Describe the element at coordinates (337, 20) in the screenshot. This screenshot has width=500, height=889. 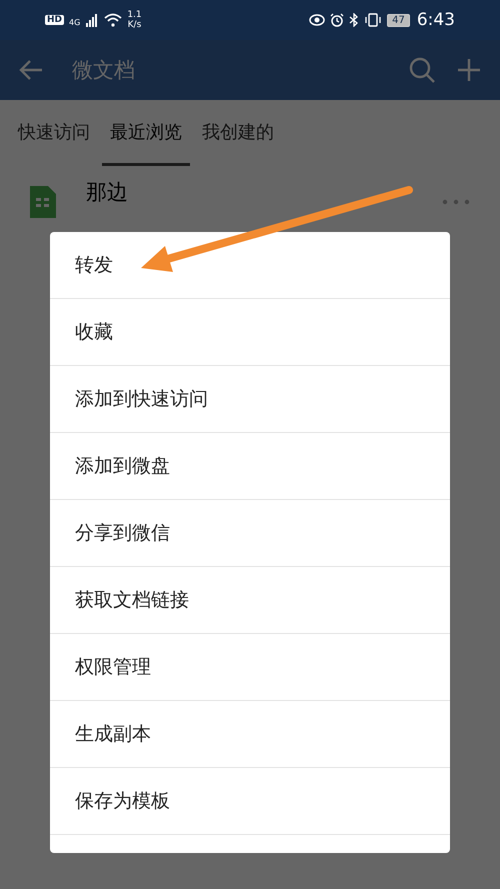
I see `alarm-icon` at that location.